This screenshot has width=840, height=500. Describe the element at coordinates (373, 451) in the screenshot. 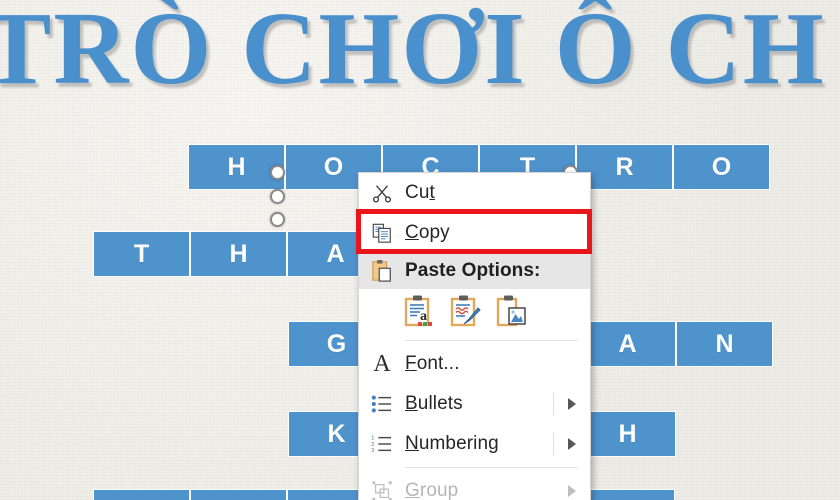

I see `svg-text: 3` at that location.